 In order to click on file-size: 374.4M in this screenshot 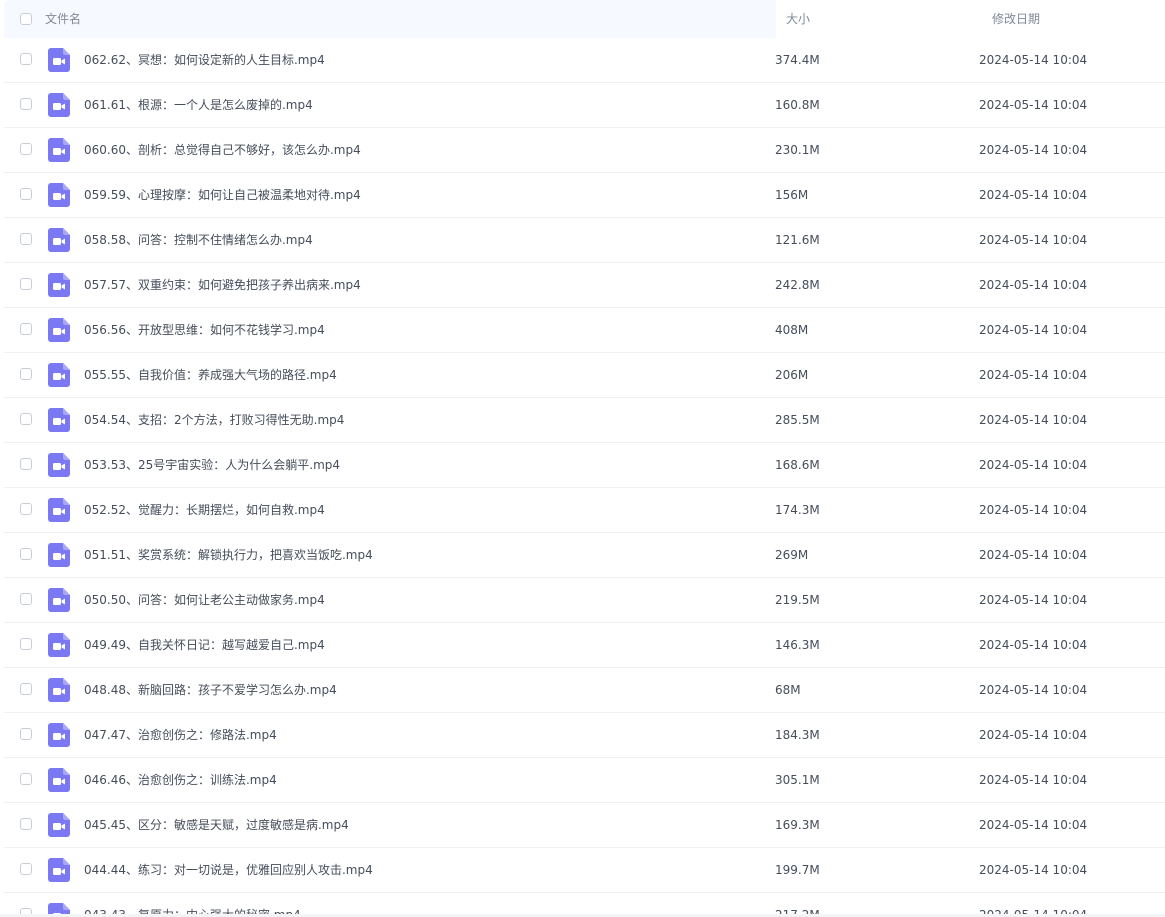, I will do `click(797, 60)`.